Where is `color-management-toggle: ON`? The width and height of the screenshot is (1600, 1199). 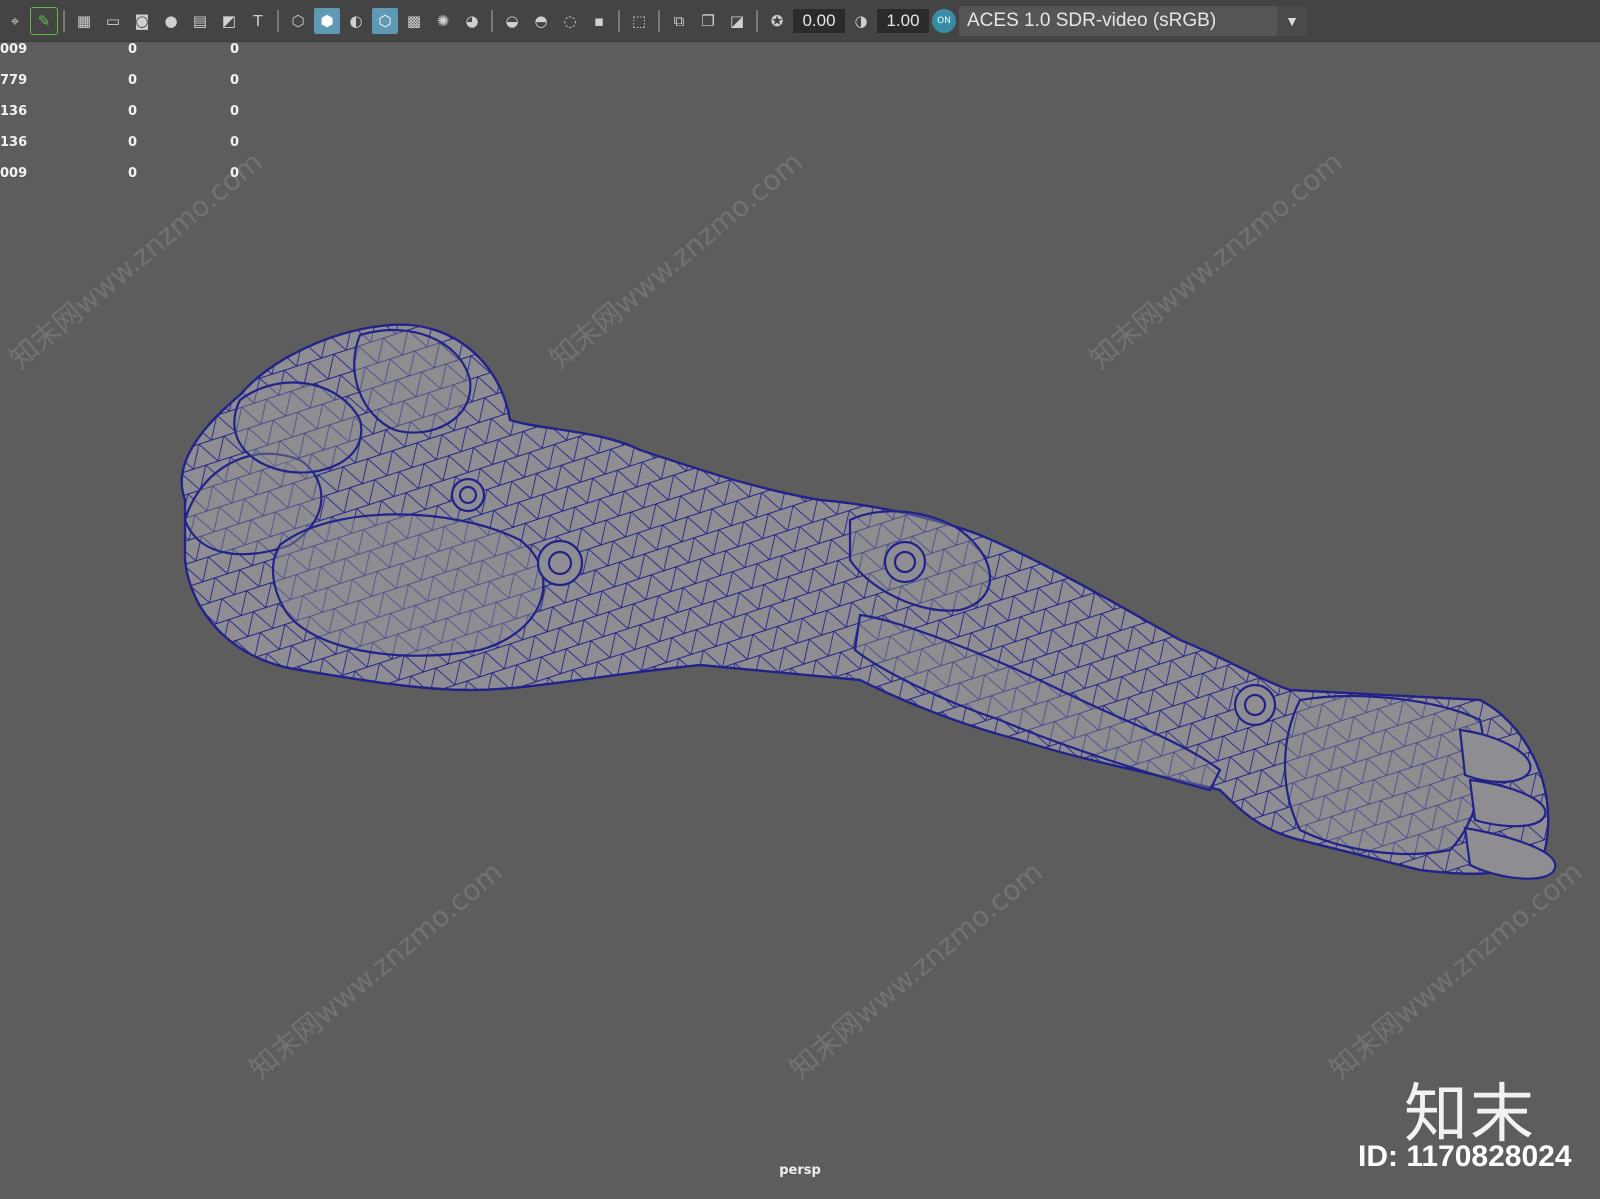 color-management-toggle: ON is located at coordinates (944, 20).